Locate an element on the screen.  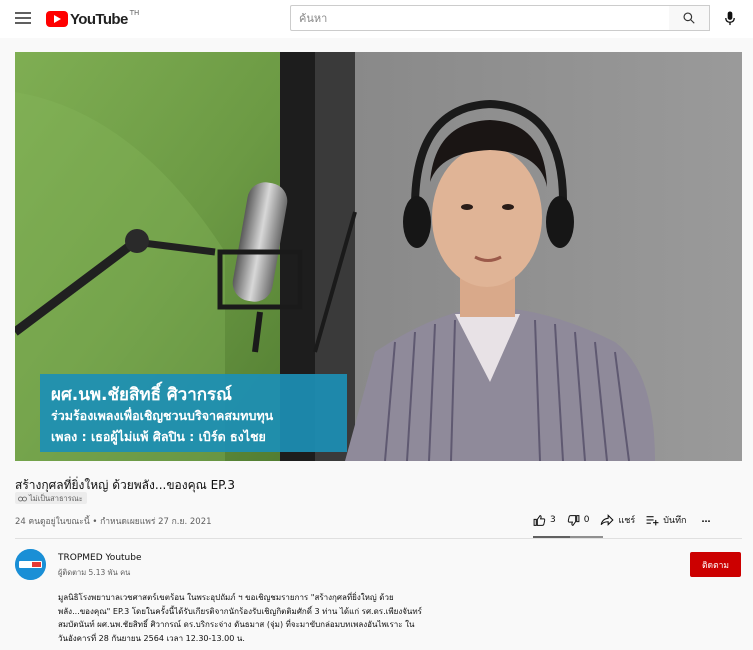
search-button is located at coordinates (689, 18).